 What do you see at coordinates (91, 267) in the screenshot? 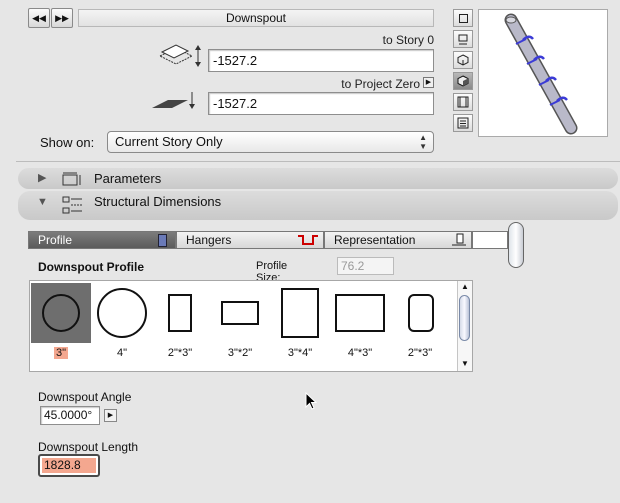
I see `profile-title: Downspout Profile` at bounding box center [91, 267].